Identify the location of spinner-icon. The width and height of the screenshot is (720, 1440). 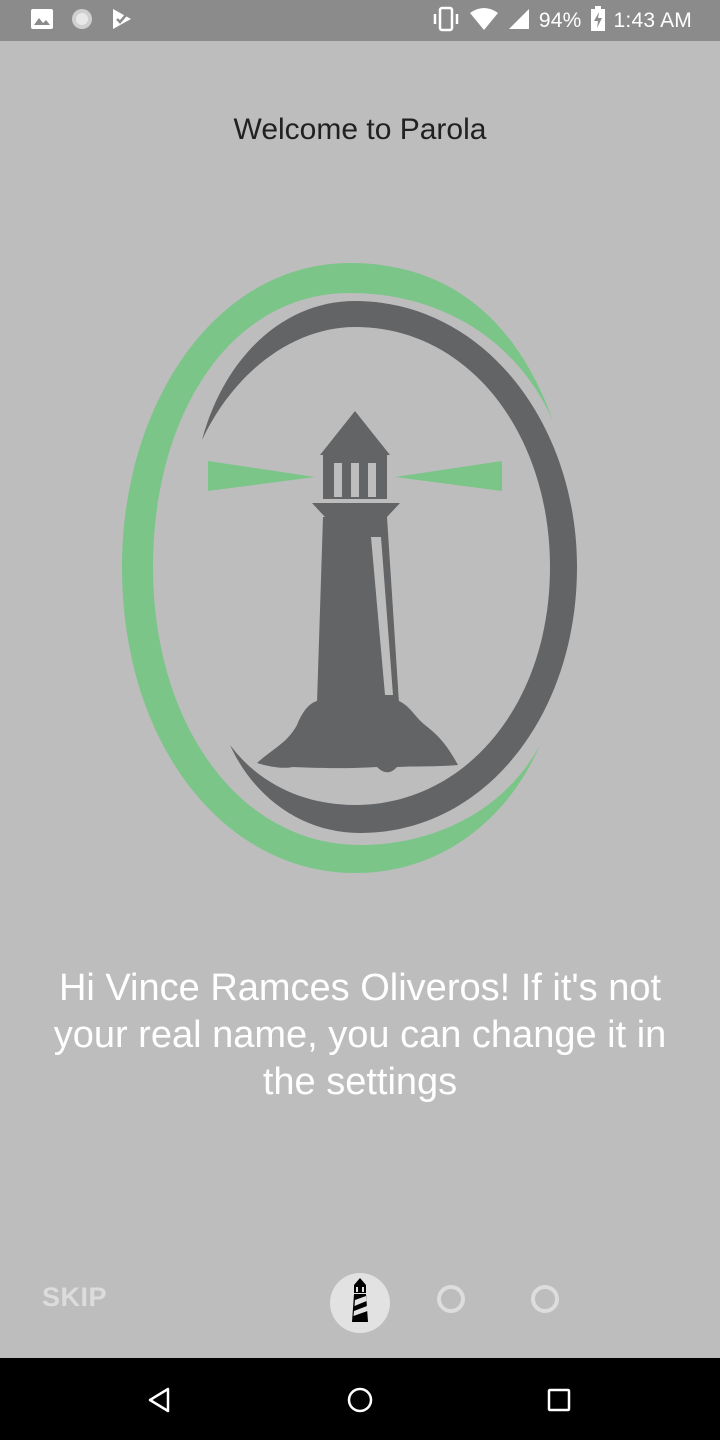
(82, 21).